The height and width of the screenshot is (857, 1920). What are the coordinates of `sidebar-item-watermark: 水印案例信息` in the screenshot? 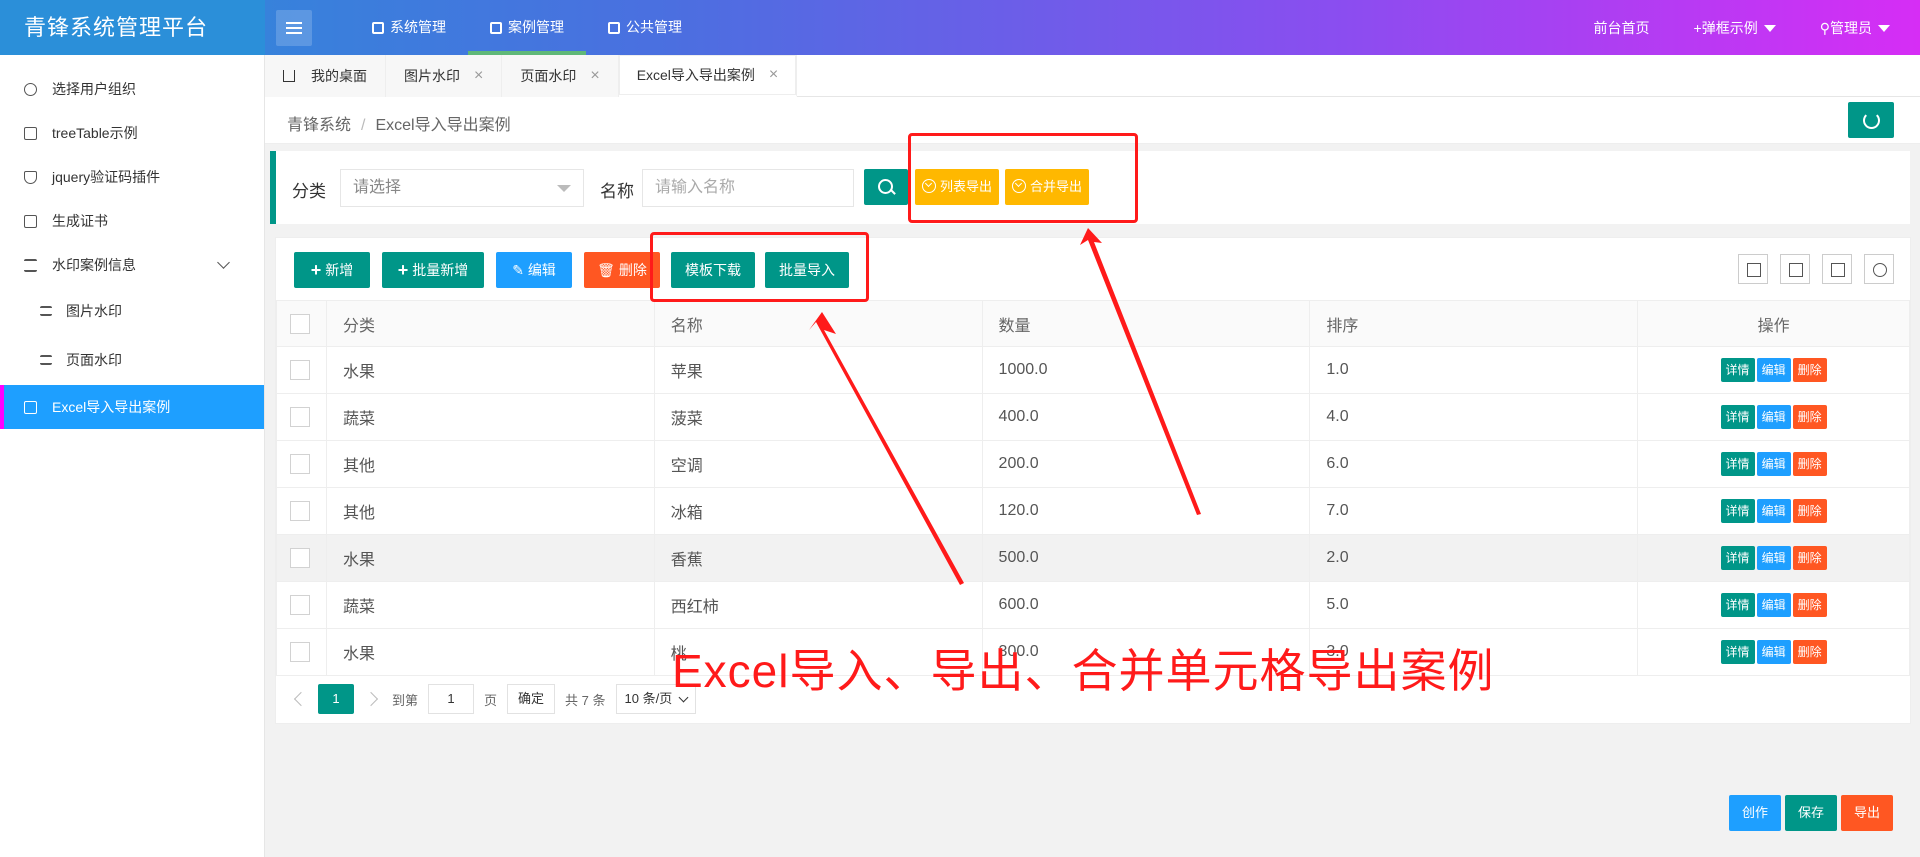 It's located at (132, 265).